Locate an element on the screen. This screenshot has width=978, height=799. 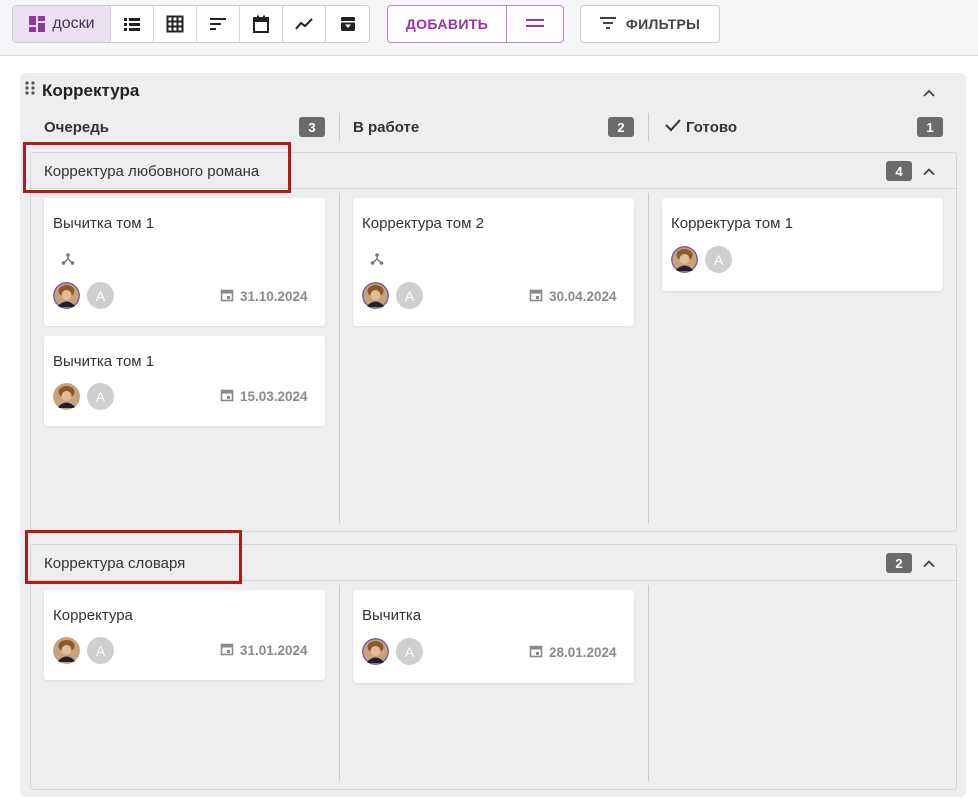
column-title: В работе is located at coordinates (386, 127).